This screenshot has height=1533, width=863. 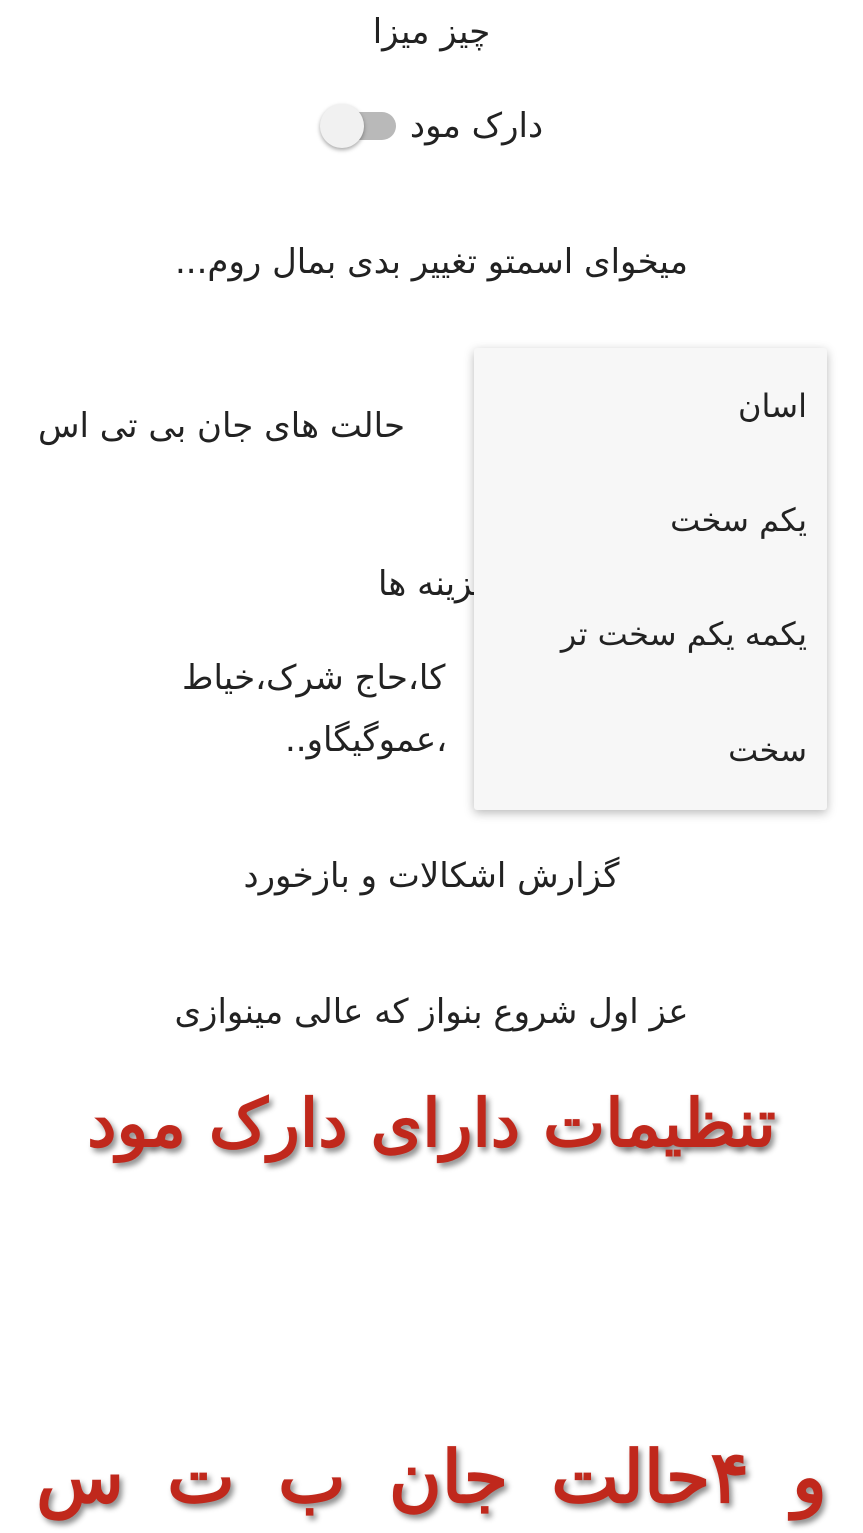 I want to click on difficulty-dropdown-menu: اسان یکم سخت یکمه یکم سخت تر سخت, so click(x=650, y=579).